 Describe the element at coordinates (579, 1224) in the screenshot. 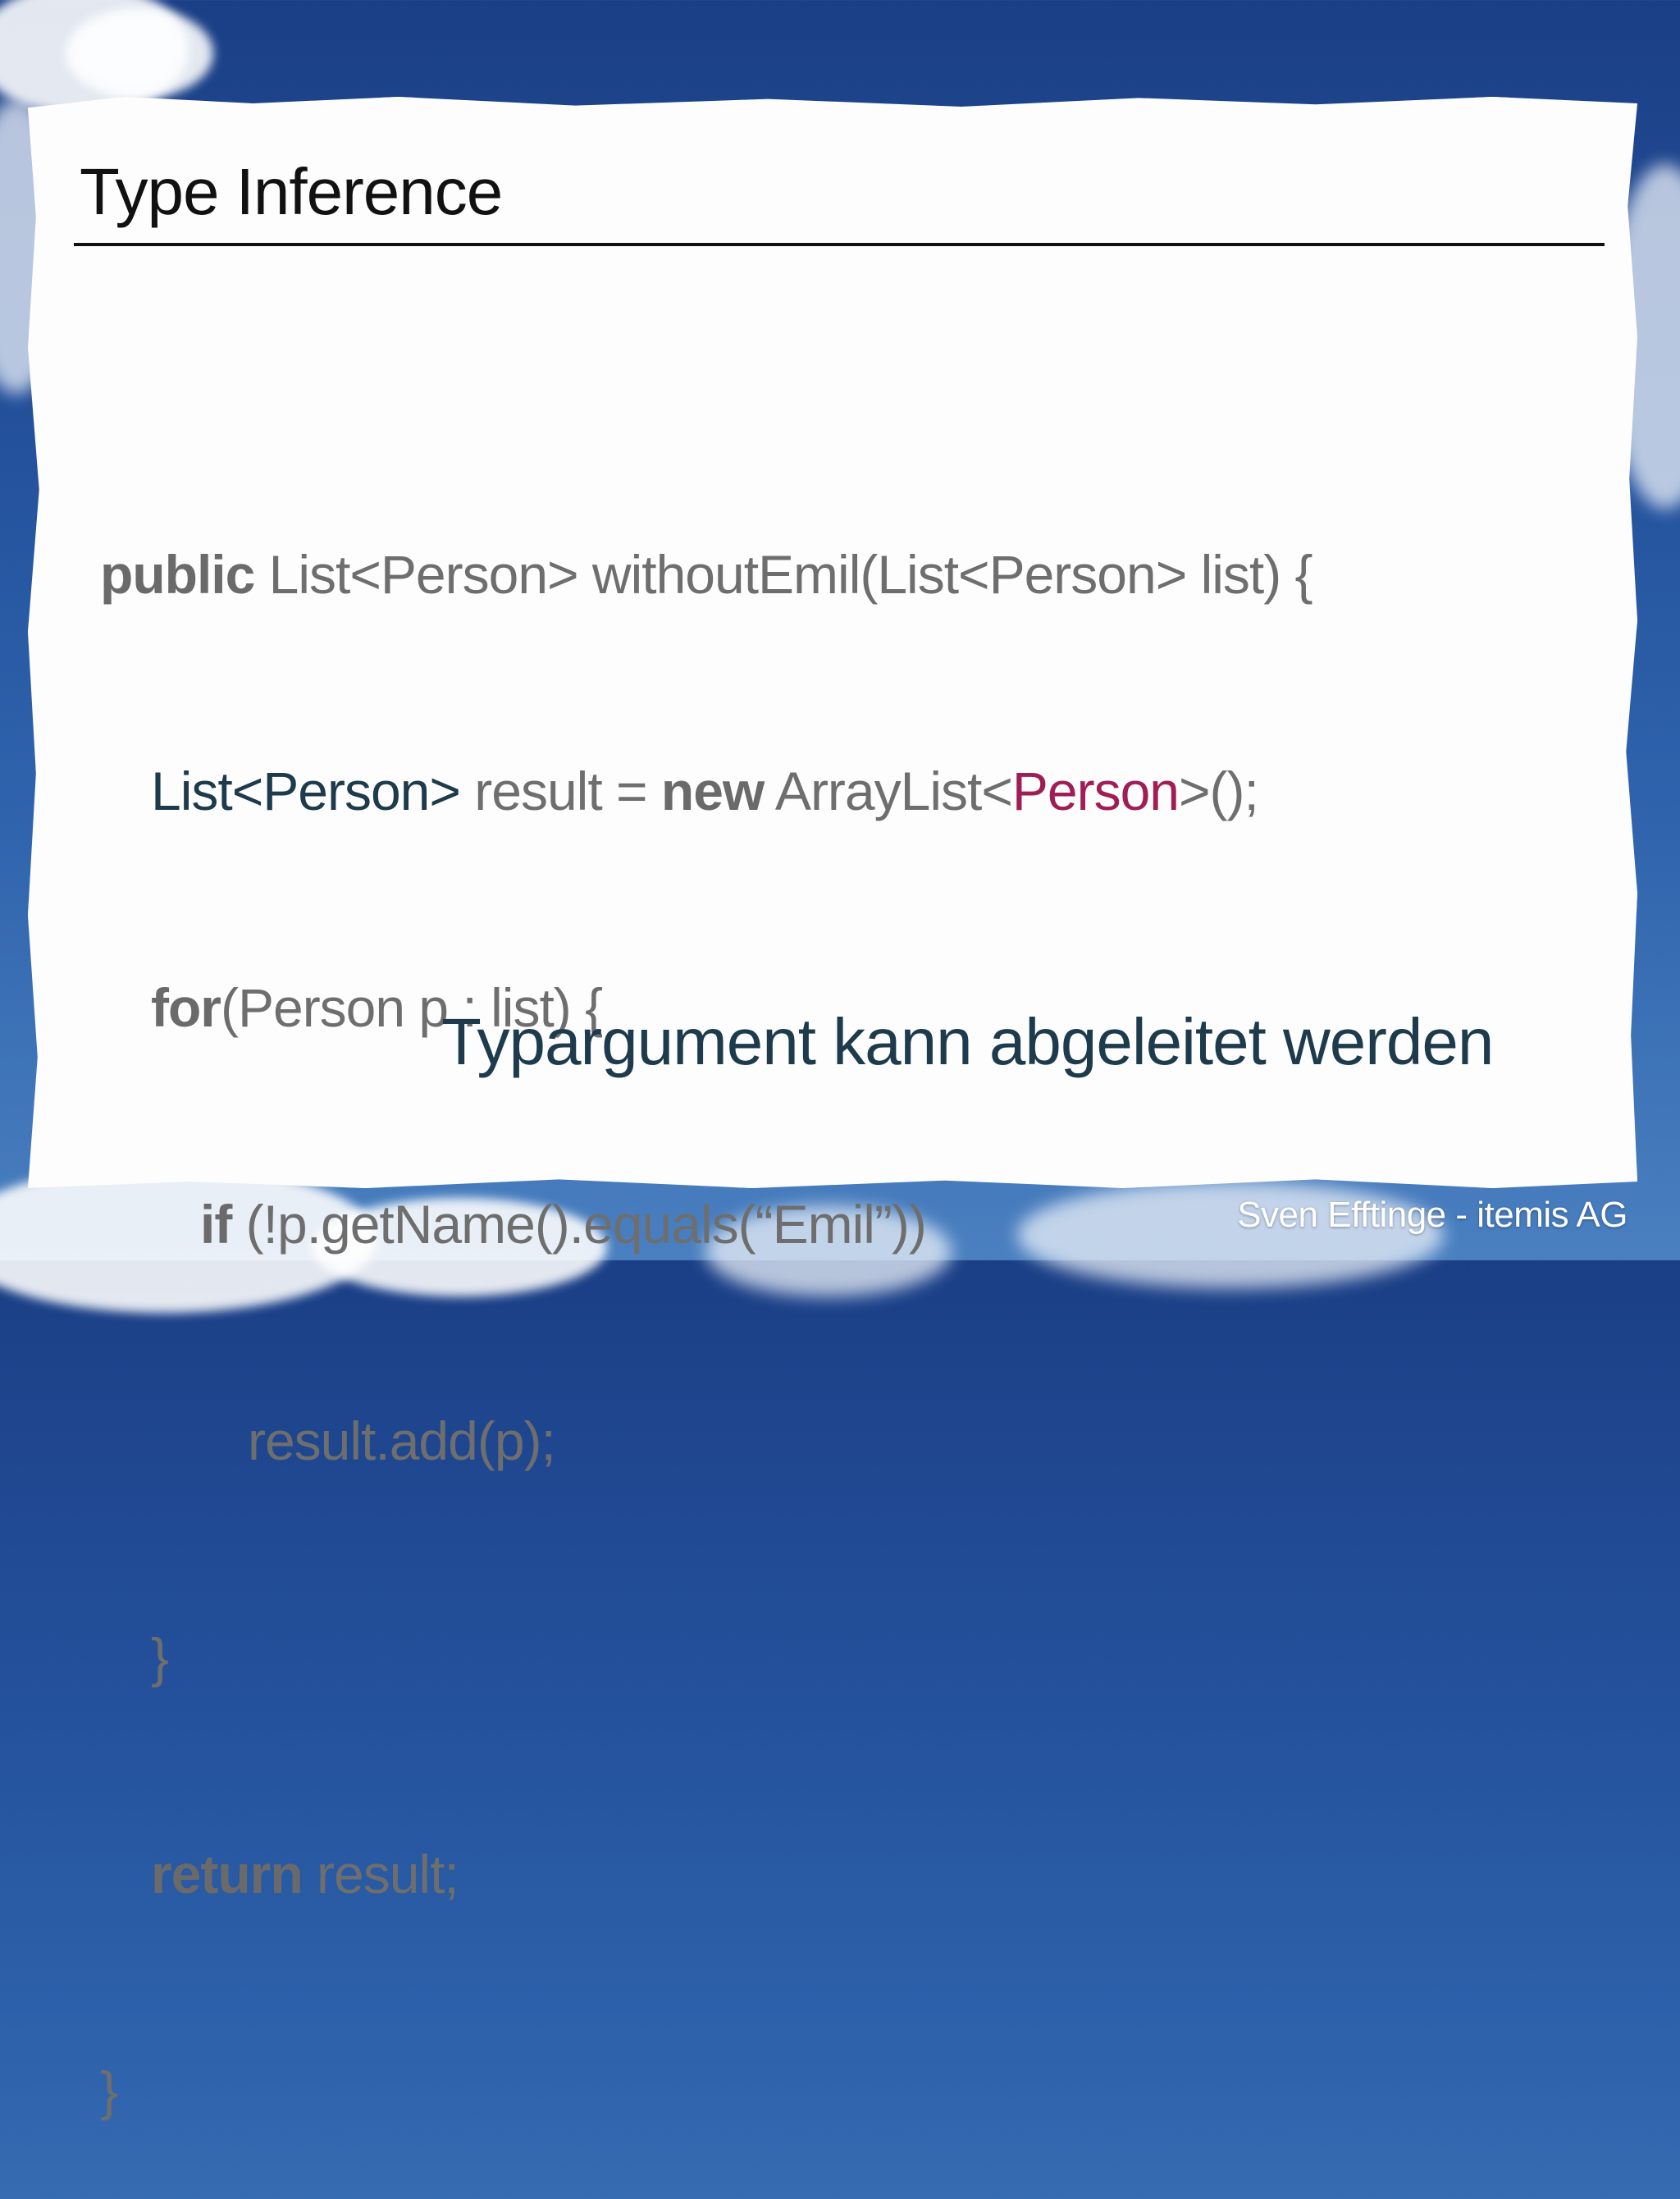

I see `code-text: (!p.getName().equals(“Emil”))` at that location.